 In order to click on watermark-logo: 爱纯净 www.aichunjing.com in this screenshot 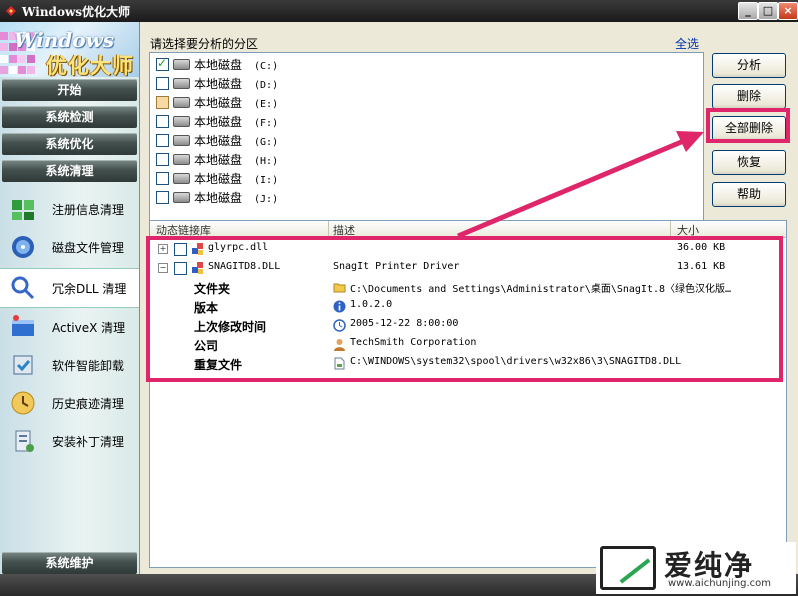, I will do `click(696, 568)`.